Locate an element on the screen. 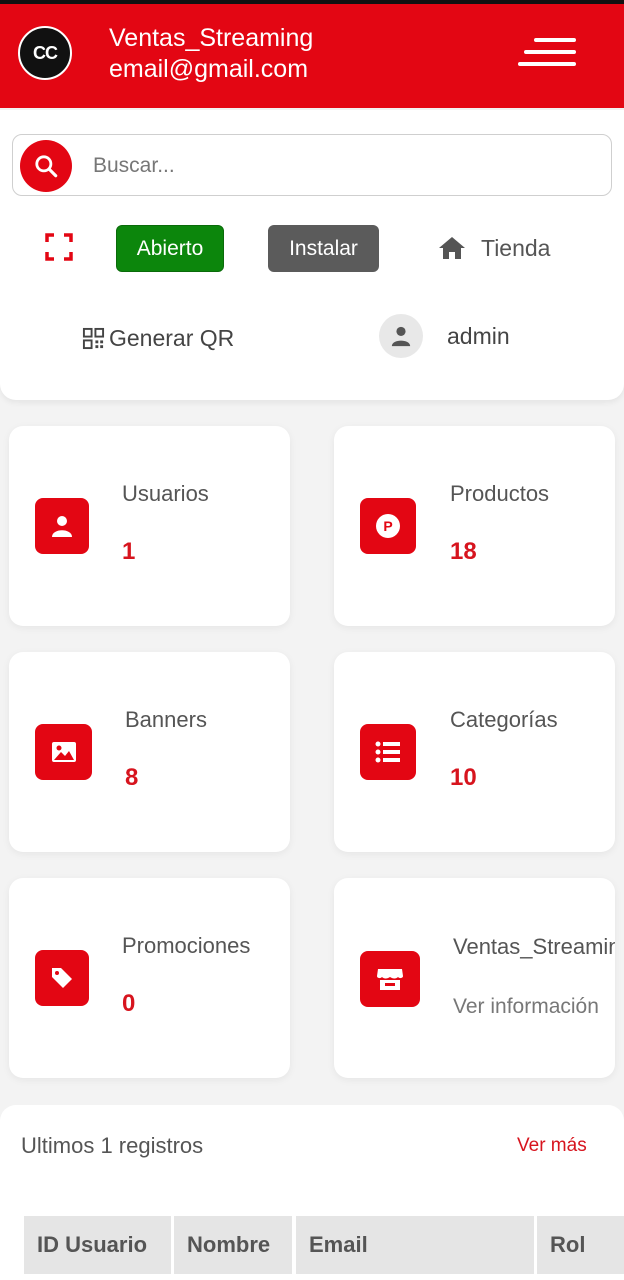 The width and height of the screenshot is (624, 1280). brand-name: Ventas_Streaming is located at coordinates (211, 38).